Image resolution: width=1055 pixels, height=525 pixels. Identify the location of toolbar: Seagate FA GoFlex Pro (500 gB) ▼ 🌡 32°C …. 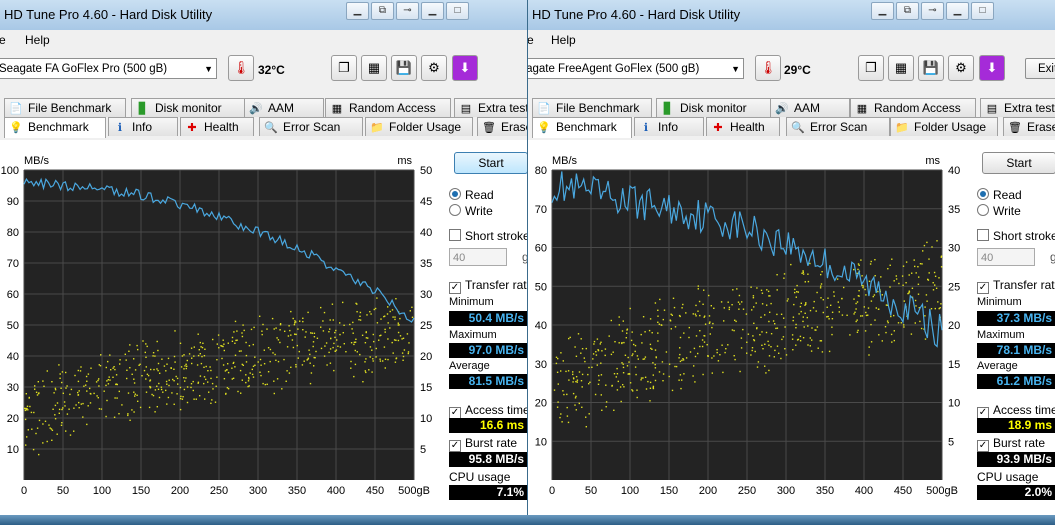
(263, 69).